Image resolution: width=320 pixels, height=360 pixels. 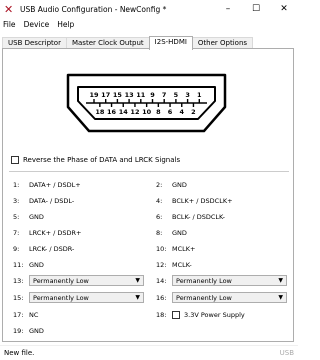 I want to click on pin-19: 19: GND, so click(x=28, y=331).